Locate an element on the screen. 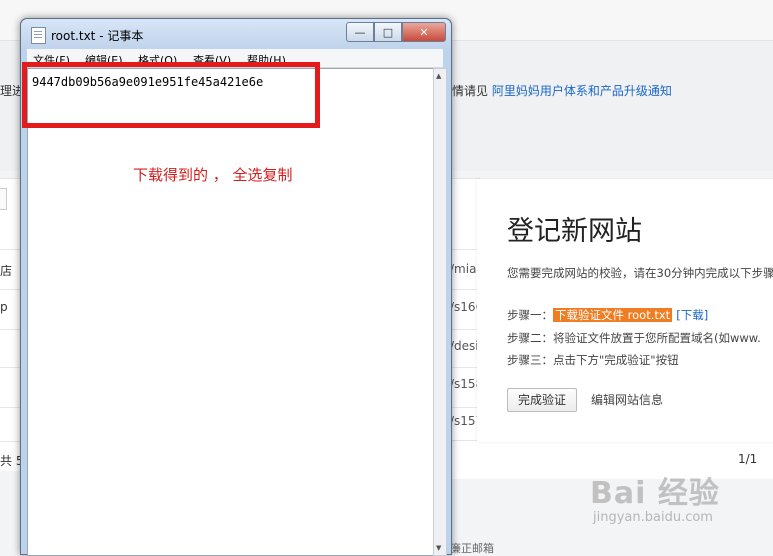  annotation-highlight-box is located at coordinates (171, 95).